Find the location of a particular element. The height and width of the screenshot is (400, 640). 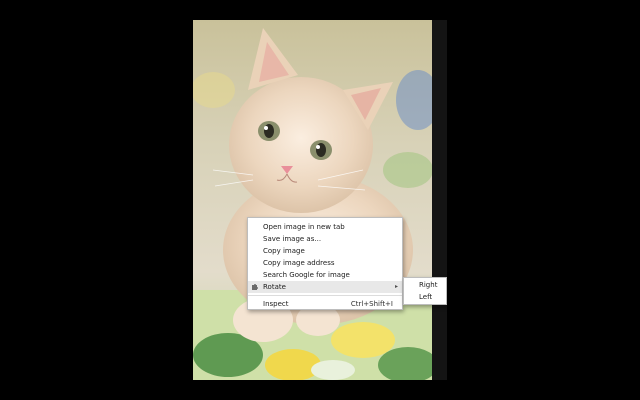

side-scroll-strip is located at coordinates (439, 200).